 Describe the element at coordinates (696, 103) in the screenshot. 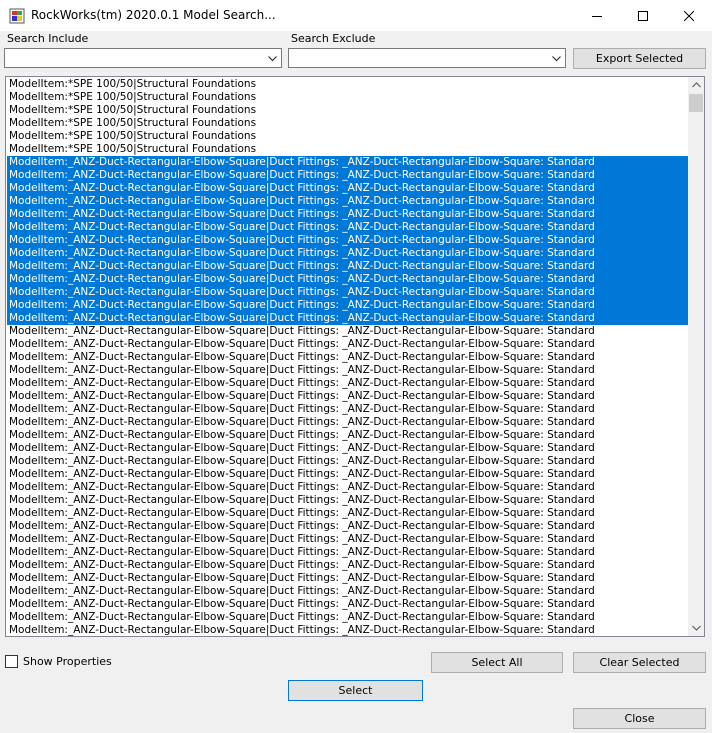

I see `scroll-thumb` at that location.